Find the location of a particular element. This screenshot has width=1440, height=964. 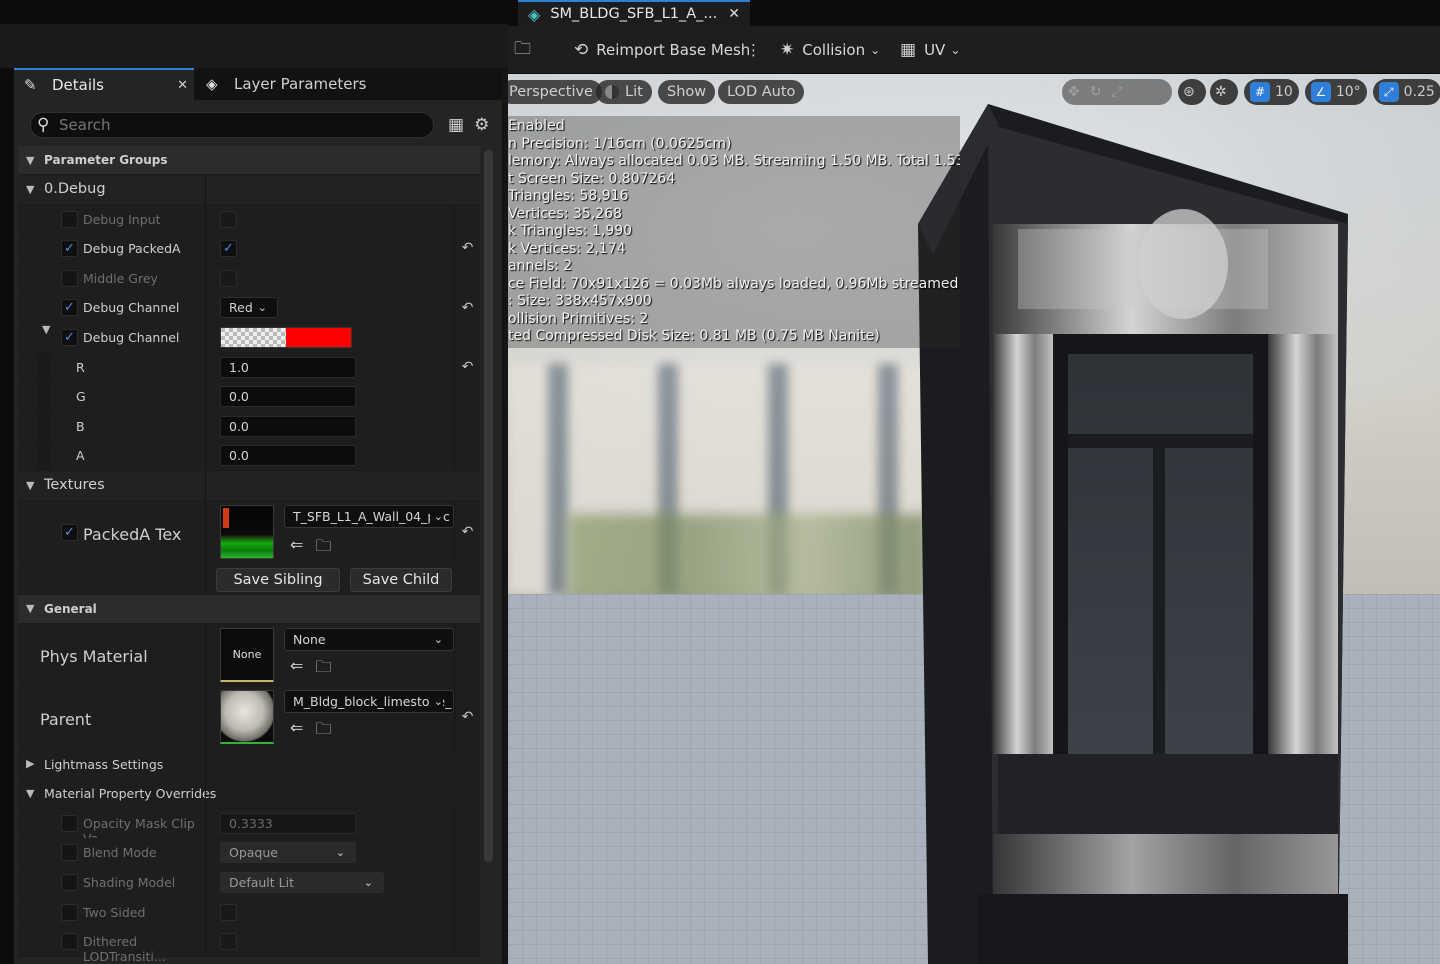

prop-channel-a: A 0.0 is located at coordinates (249, 456).